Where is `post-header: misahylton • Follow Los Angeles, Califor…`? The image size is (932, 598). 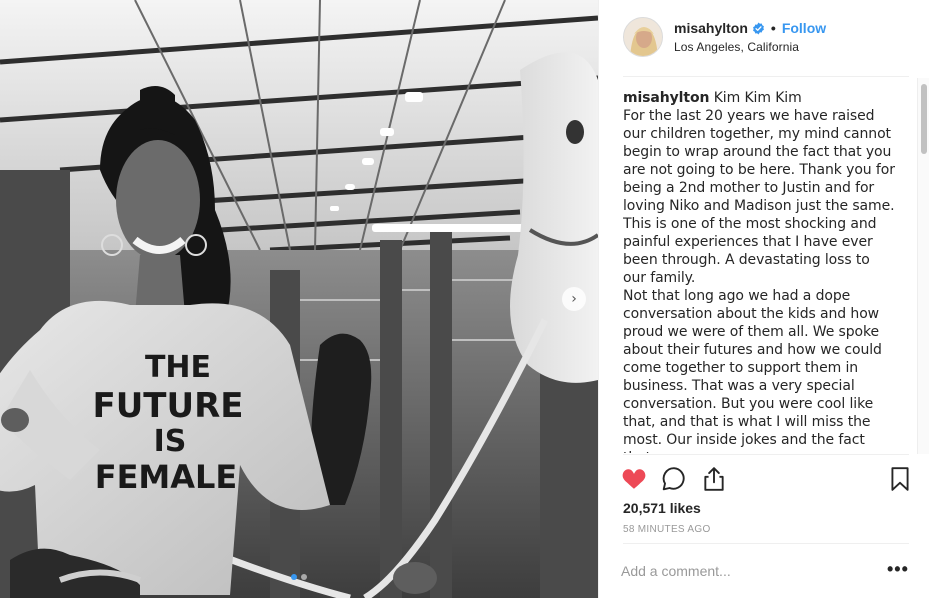
post-header: misahylton • Follow Los Angeles, Califor… is located at coordinates (765, 38).